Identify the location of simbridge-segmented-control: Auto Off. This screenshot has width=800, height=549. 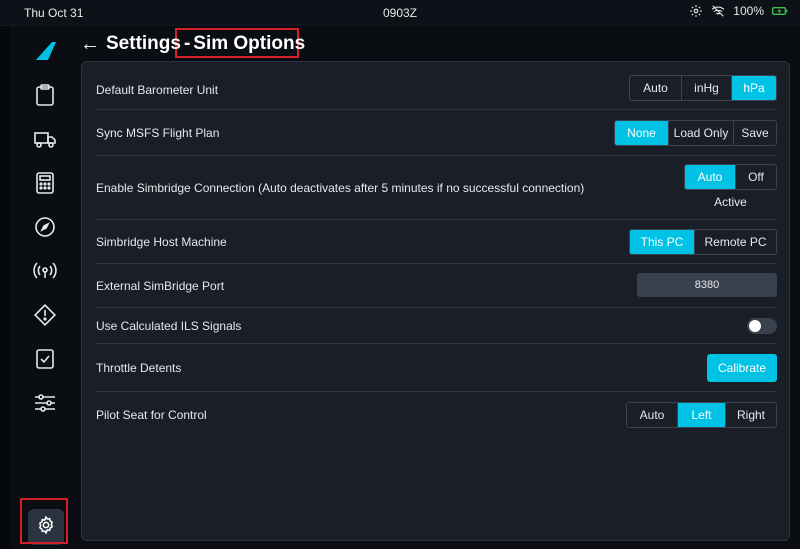
(730, 177).